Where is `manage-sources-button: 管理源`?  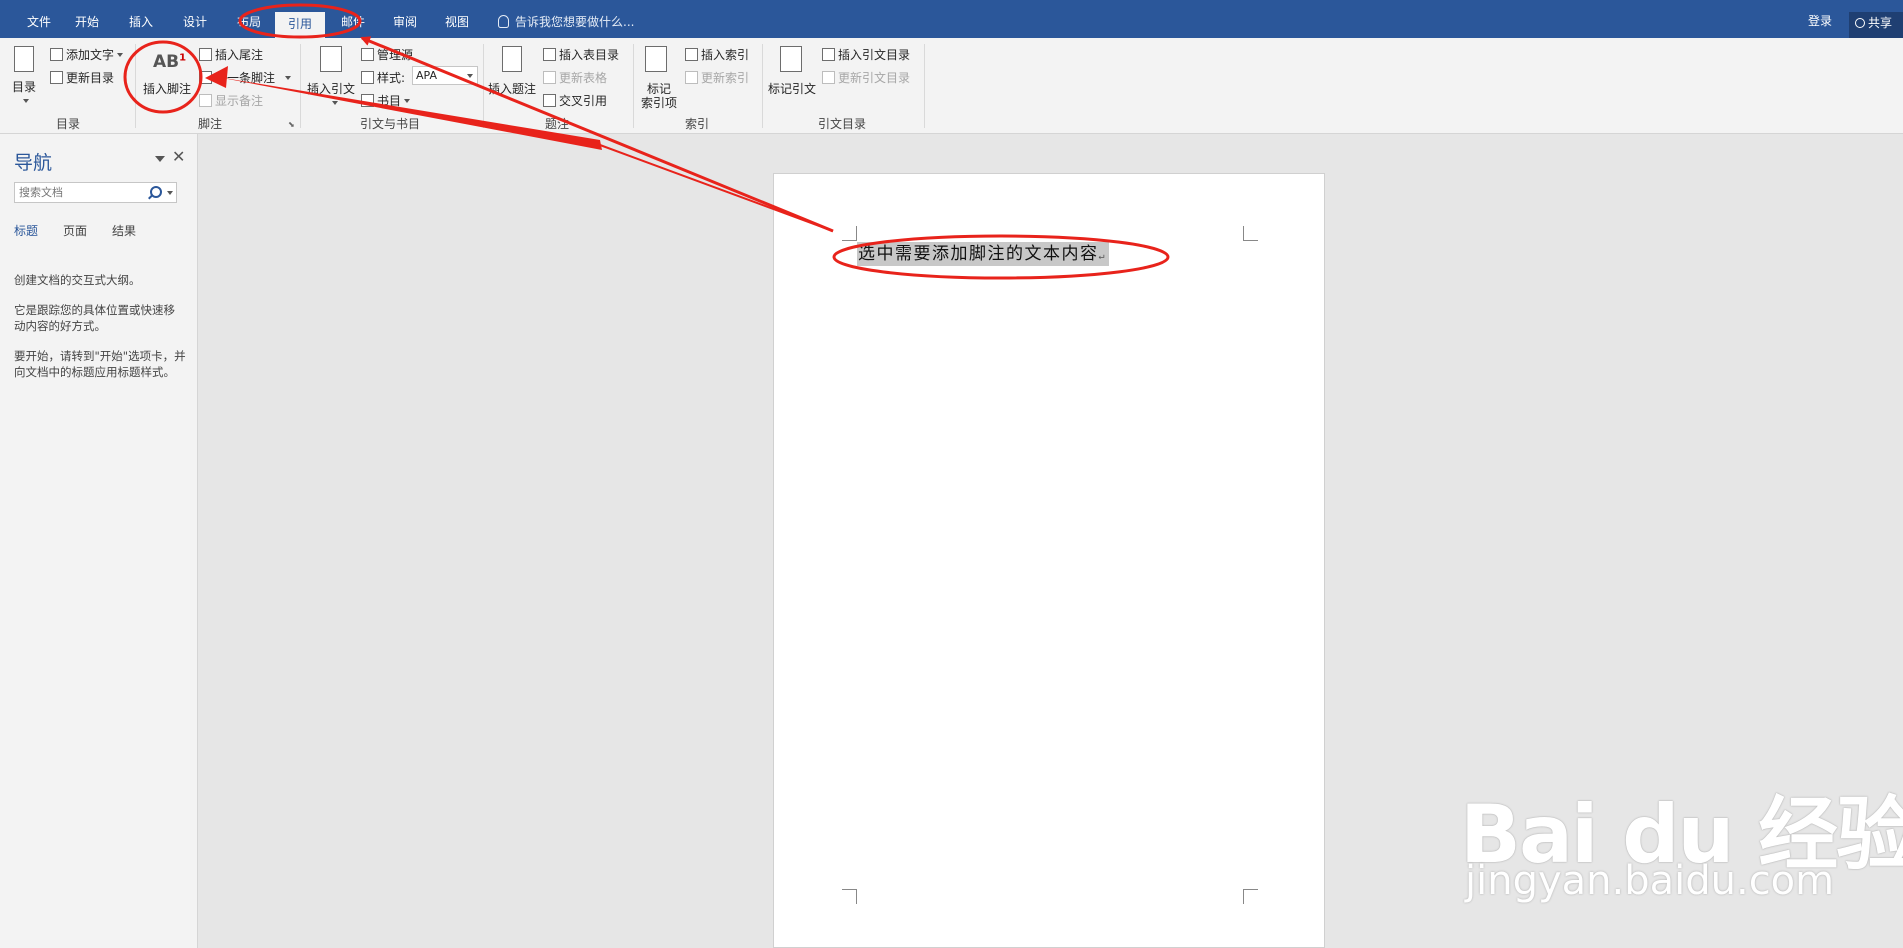 manage-sources-button: 管理源 is located at coordinates (387, 54).